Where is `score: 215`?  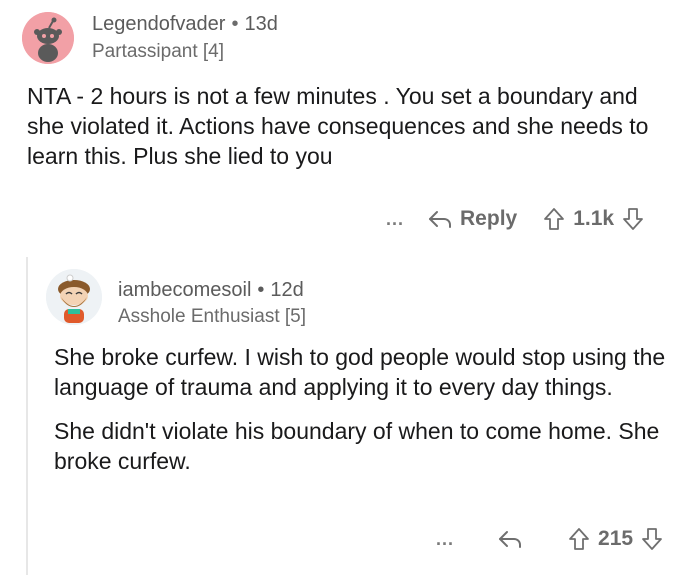
score: 215 is located at coordinates (616, 538).